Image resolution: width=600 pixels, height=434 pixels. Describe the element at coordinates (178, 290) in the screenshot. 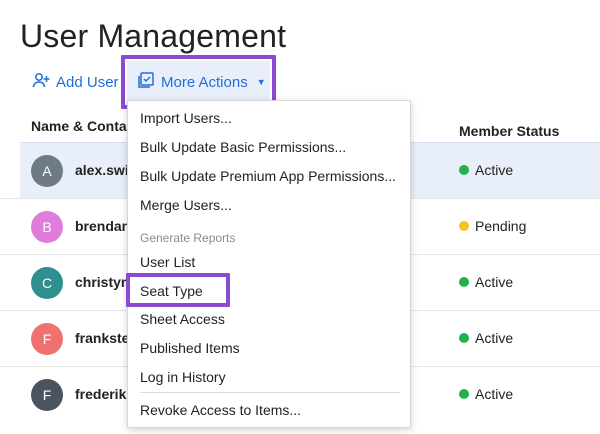

I see `seat-type-highlight` at that location.